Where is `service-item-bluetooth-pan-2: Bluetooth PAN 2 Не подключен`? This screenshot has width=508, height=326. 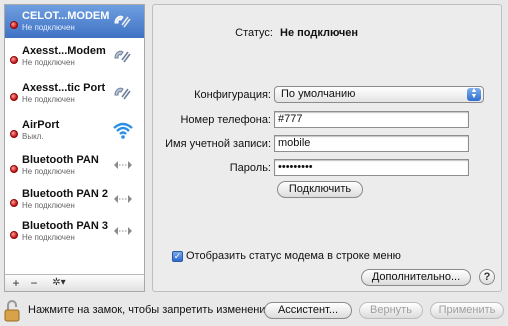
service-item-bluetooth-pan-2: Bluetooth PAN 2 Не подключен is located at coordinates (74, 199).